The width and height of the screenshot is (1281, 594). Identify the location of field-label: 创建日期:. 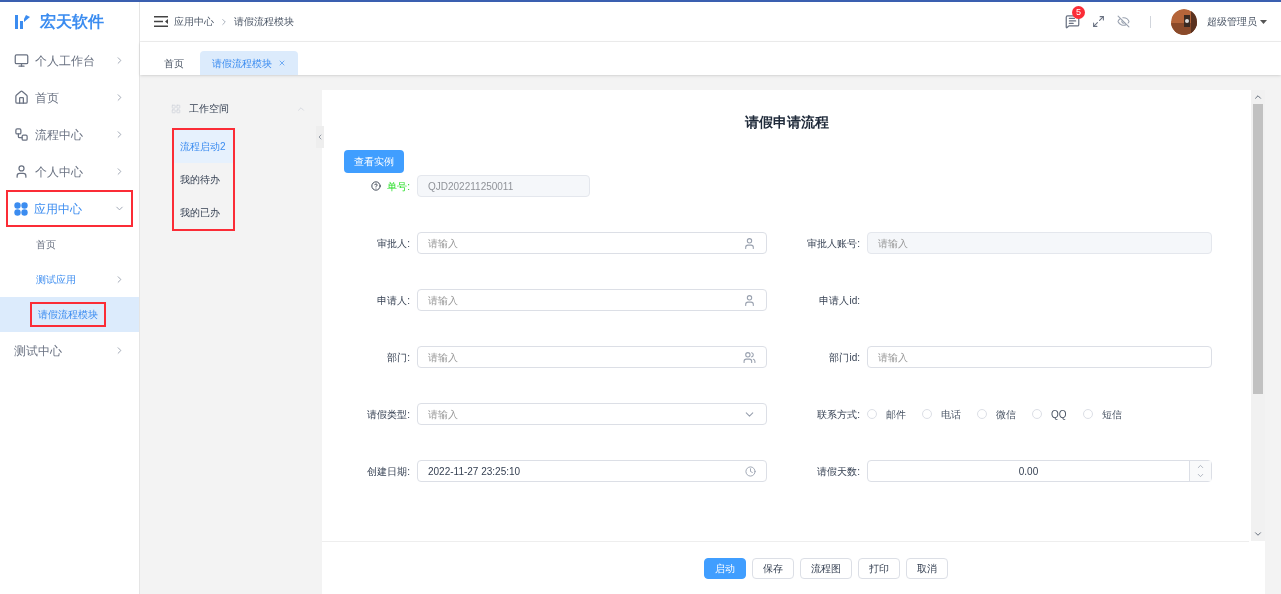
(388, 471).